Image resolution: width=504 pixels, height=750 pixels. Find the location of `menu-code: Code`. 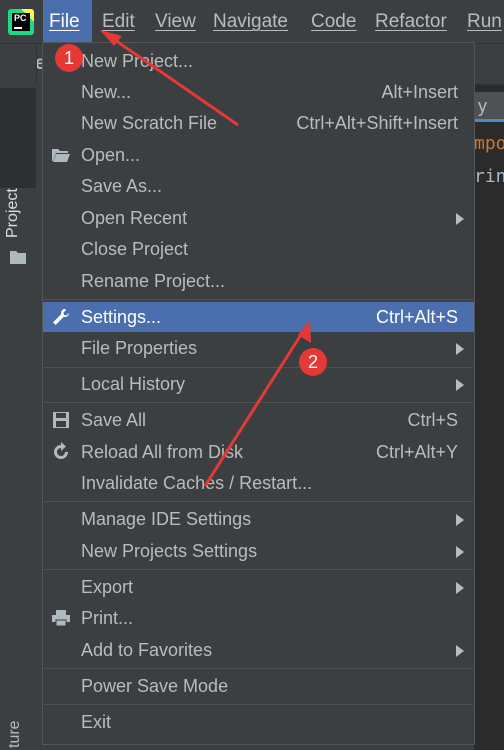

menu-code: Code is located at coordinates (333, 21).